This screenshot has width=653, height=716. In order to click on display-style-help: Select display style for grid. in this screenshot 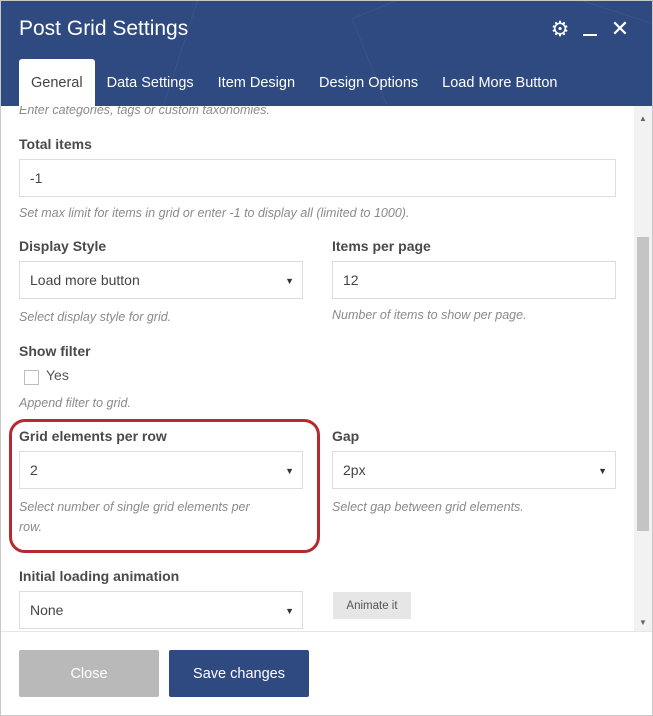, I will do `click(95, 317)`.